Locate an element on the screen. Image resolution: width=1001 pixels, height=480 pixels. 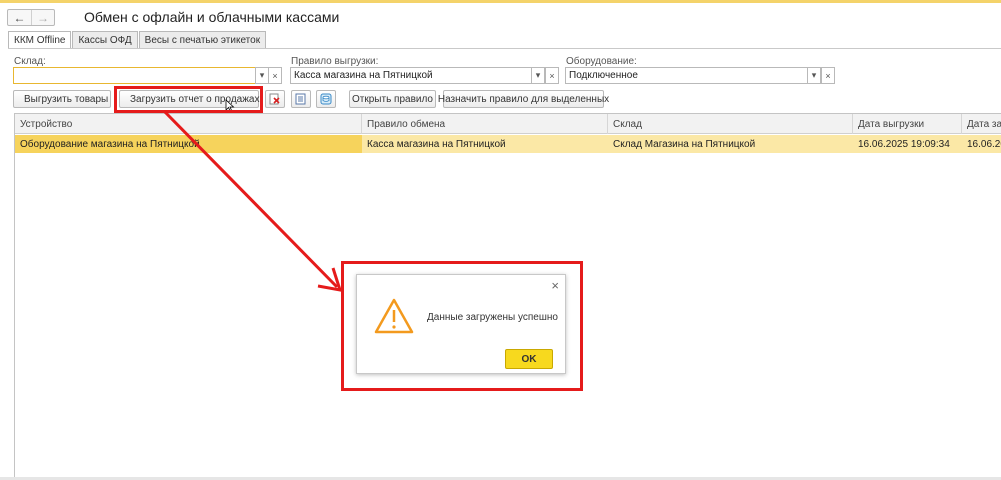
nav-buttons: ← → is located at coordinates (31, 17).